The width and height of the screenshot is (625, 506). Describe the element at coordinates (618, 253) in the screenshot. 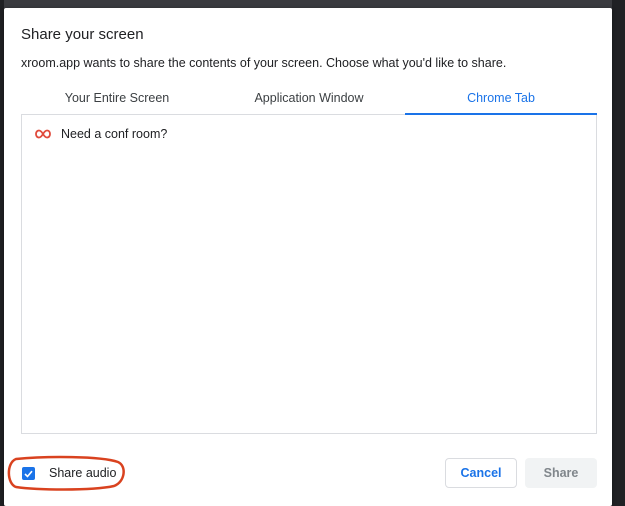

I see `backdrop-right-strip` at that location.